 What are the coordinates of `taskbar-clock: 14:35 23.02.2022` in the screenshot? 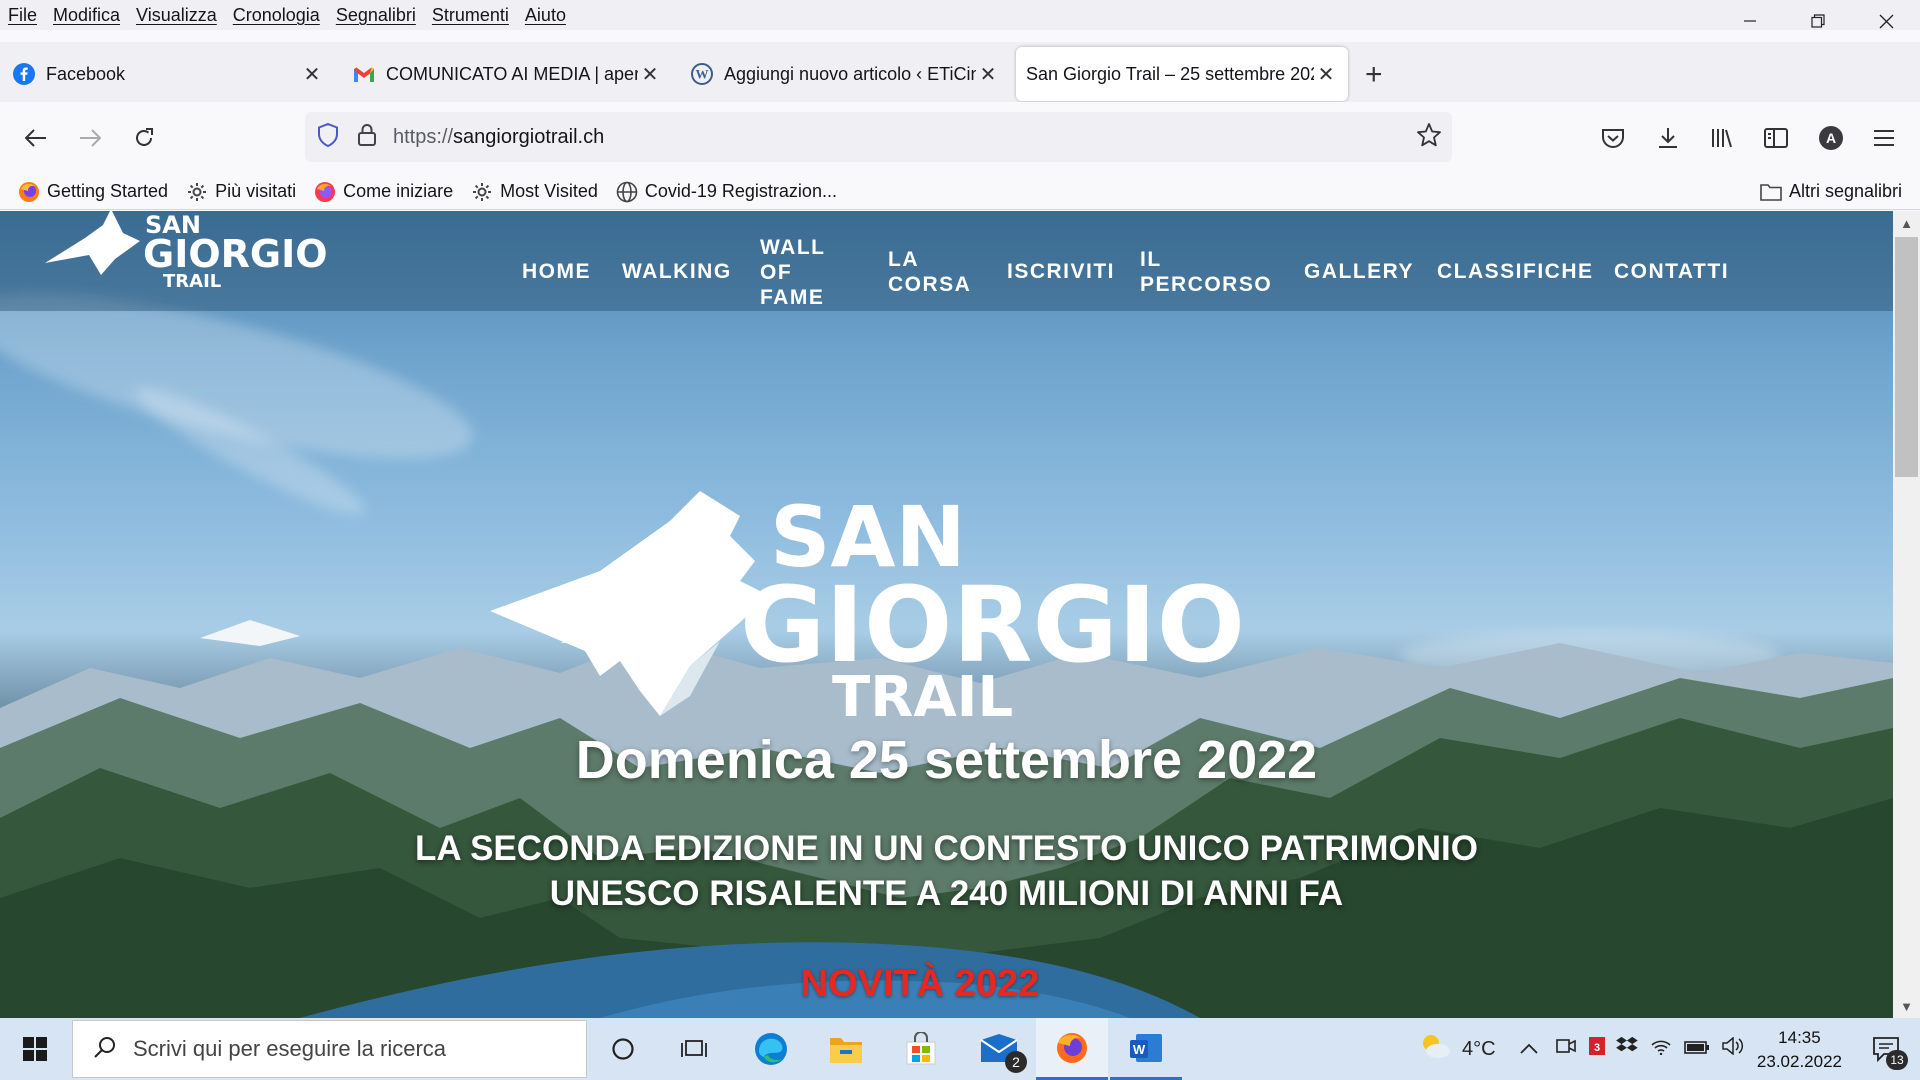 It's located at (1799, 1050).